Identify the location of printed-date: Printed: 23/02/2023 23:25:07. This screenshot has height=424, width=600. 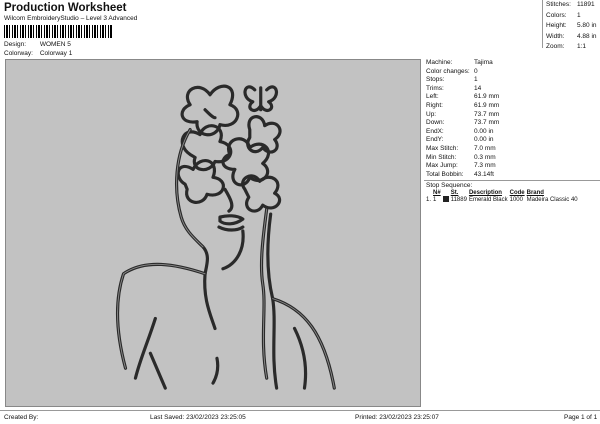
(397, 417).